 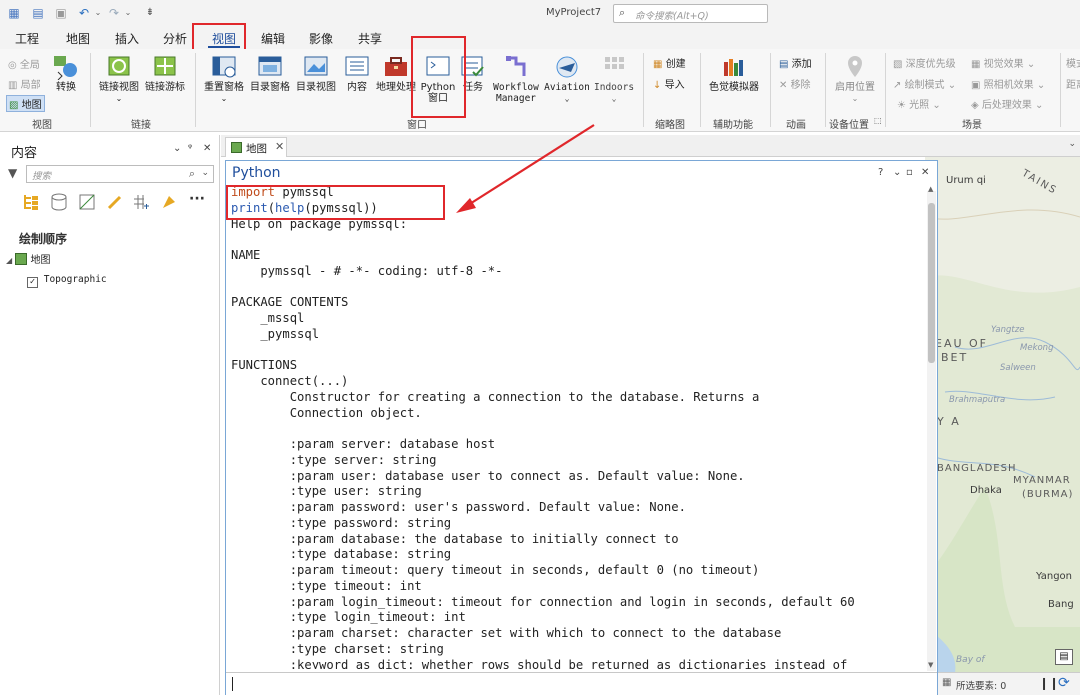 What do you see at coordinates (273, 38) in the screenshot?
I see `tab-edit: 编辑` at bounding box center [273, 38].